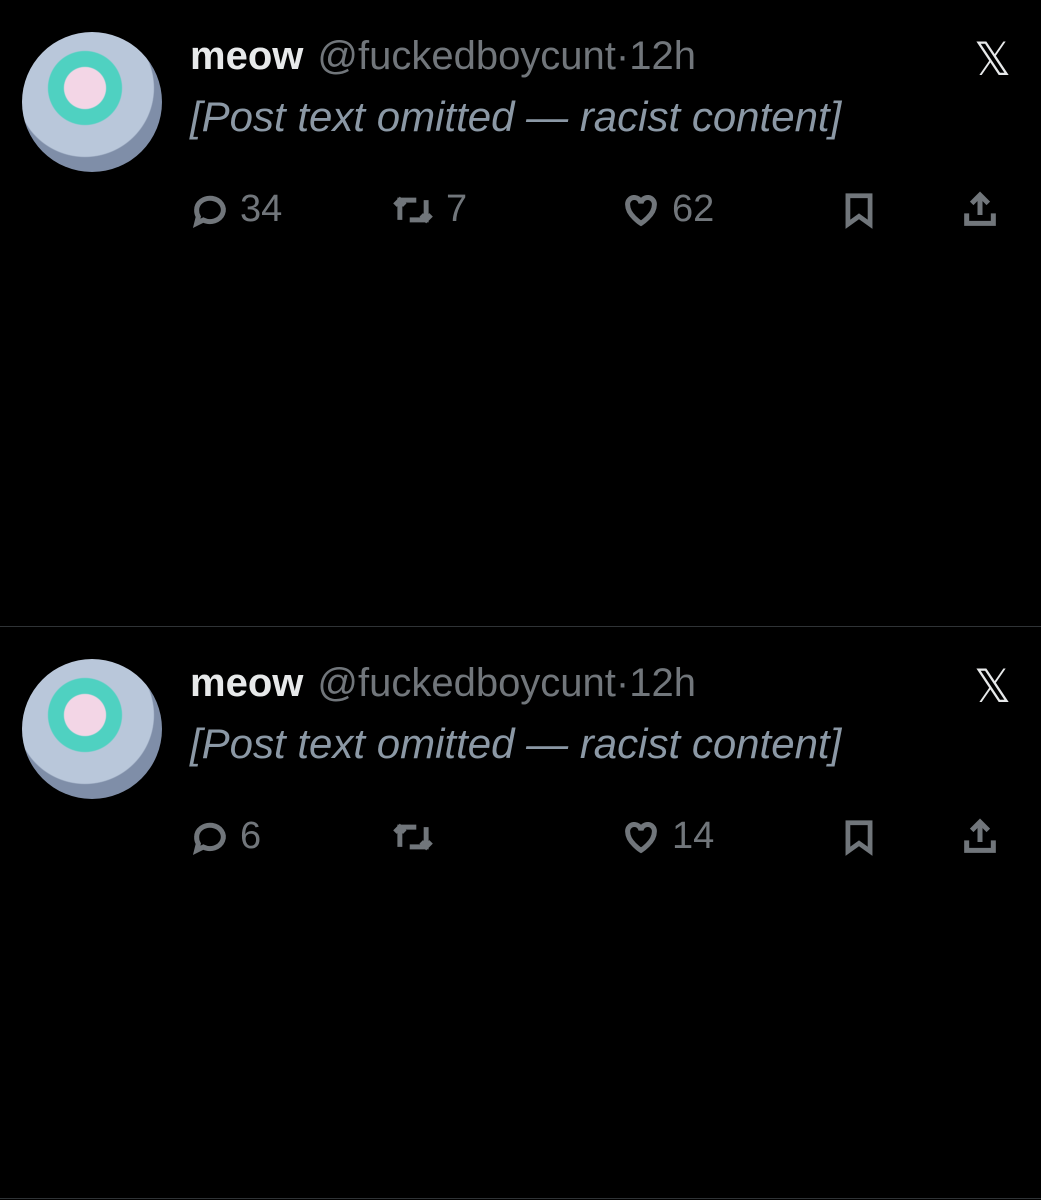  What do you see at coordinates (730, 209) in the screenshot?
I see `like-button: 62` at bounding box center [730, 209].